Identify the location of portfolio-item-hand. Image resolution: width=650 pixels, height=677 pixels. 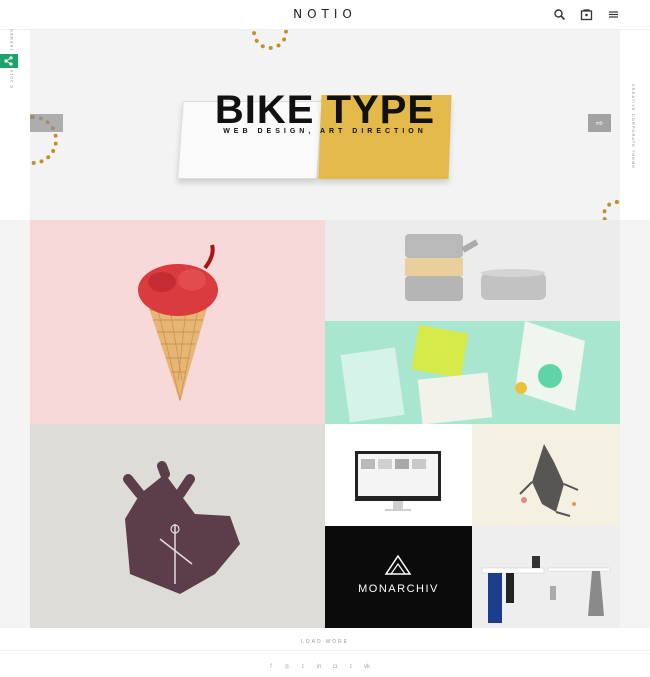
(177, 526).